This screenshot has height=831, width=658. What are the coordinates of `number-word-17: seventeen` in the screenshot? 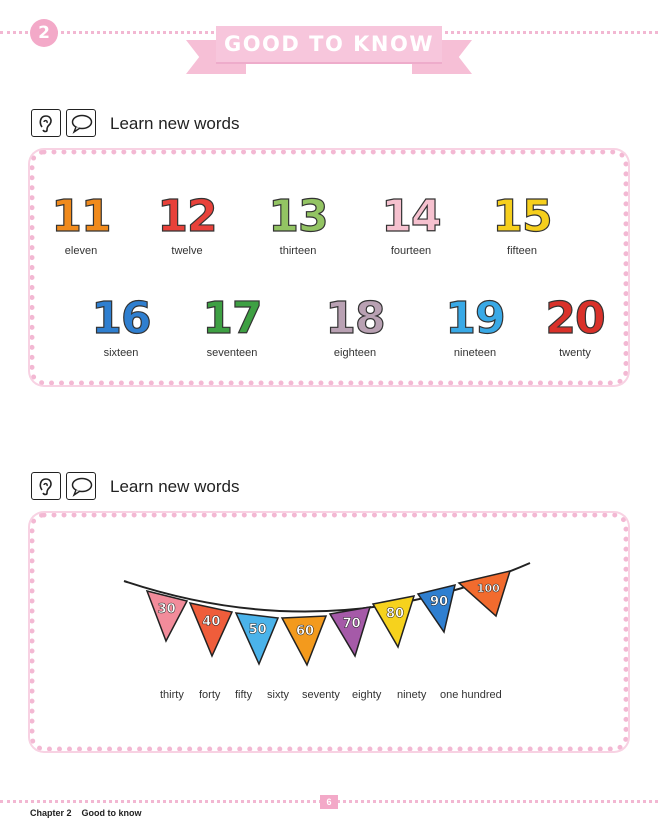 It's located at (232, 353).